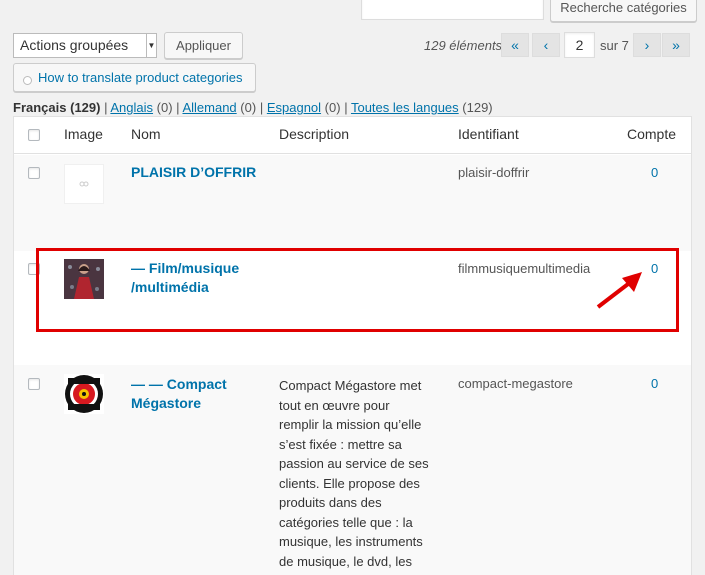 Image resolution: width=705 pixels, height=575 pixels. What do you see at coordinates (40, 107) in the screenshot?
I see `lang-current-label: Français` at bounding box center [40, 107].